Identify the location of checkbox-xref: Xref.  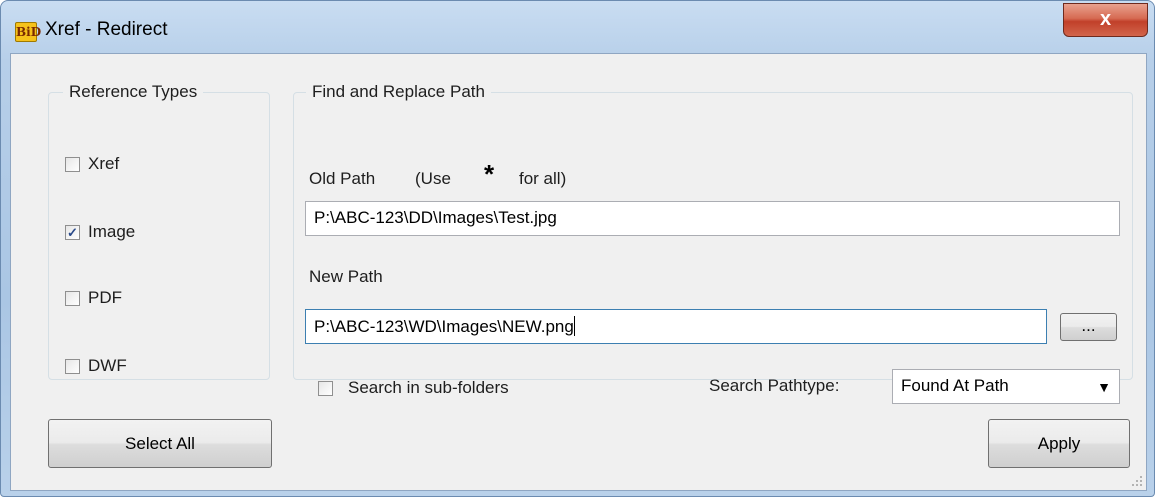
(92, 164).